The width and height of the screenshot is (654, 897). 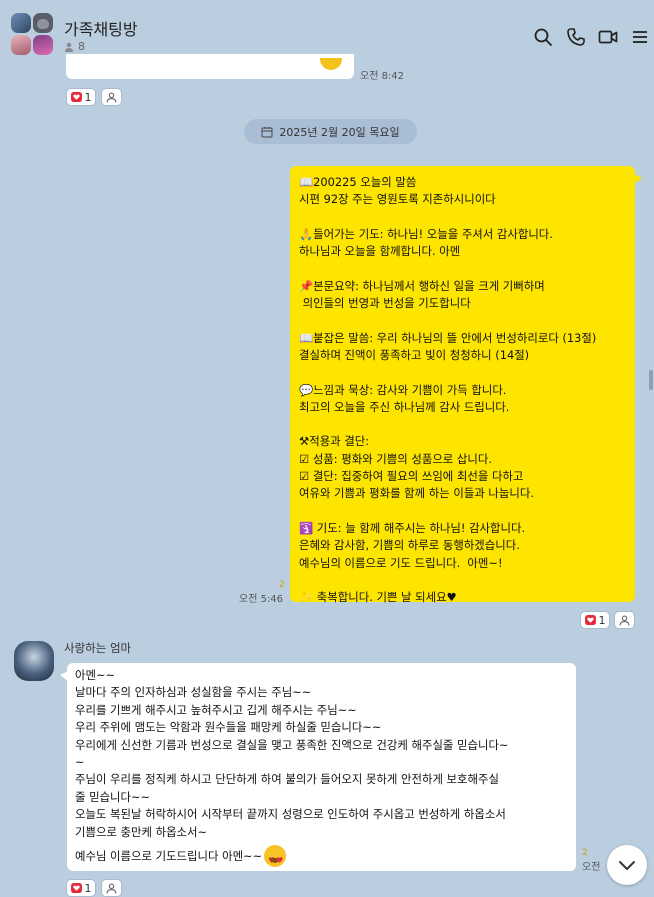 What do you see at coordinates (543, 37) in the screenshot?
I see `search-icon` at bounding box center [543, 37].